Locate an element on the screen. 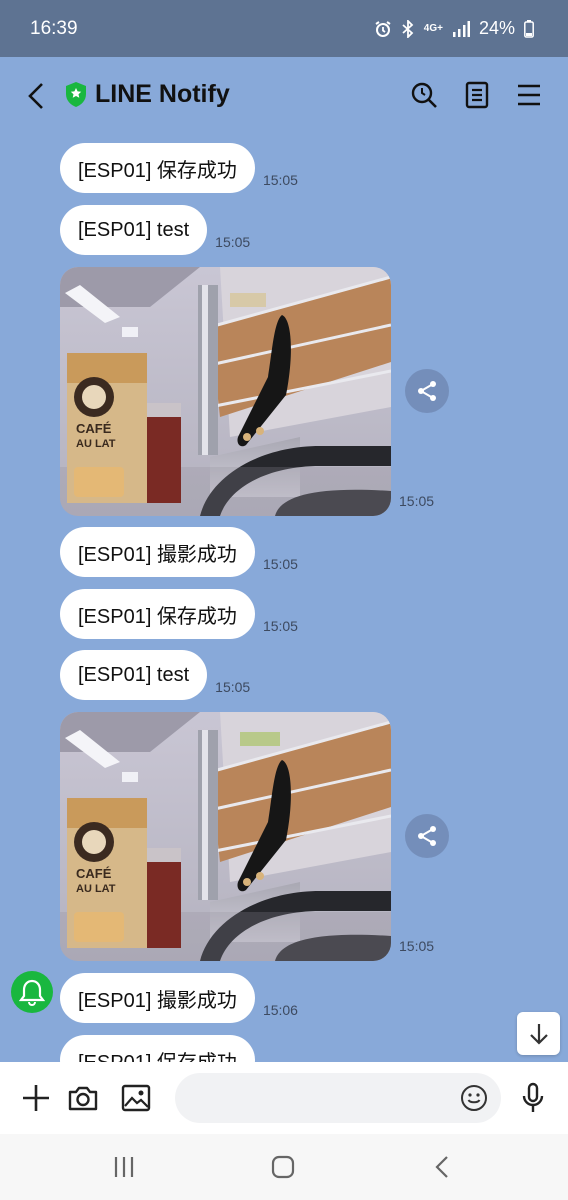  message-item: [ESP01] 撮影成功 15:06 is located at coordinates (179, 998).